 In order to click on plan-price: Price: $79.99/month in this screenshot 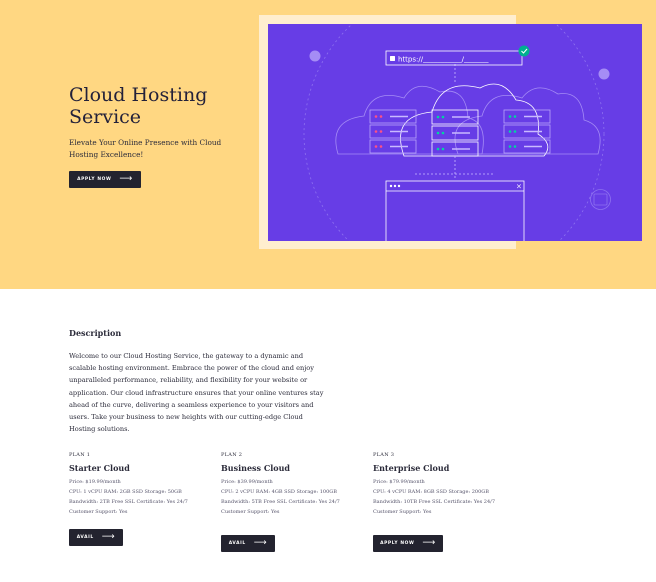, I will do `click(399, 482)`.